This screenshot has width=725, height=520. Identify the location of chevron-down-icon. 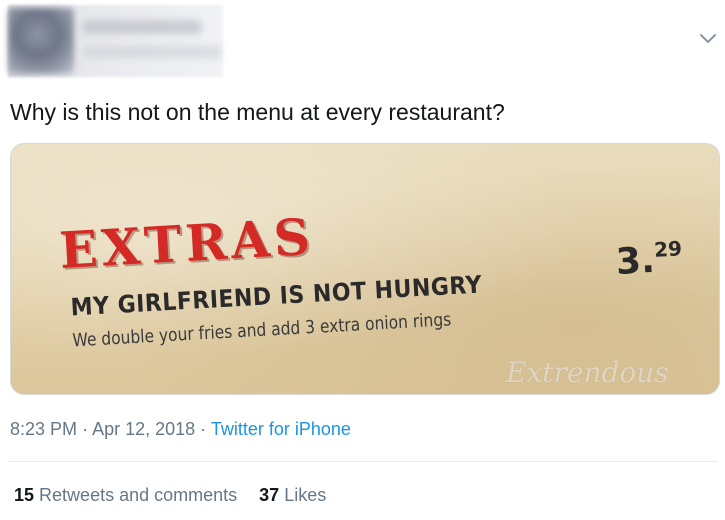
(708, 39).